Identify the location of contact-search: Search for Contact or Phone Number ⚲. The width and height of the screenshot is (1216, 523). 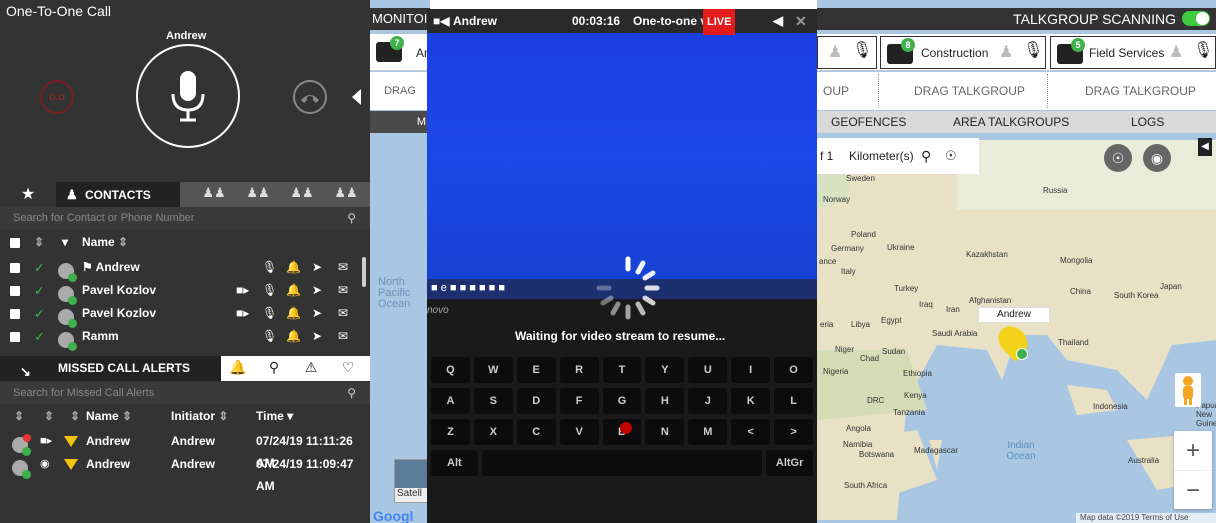
(185, 218).